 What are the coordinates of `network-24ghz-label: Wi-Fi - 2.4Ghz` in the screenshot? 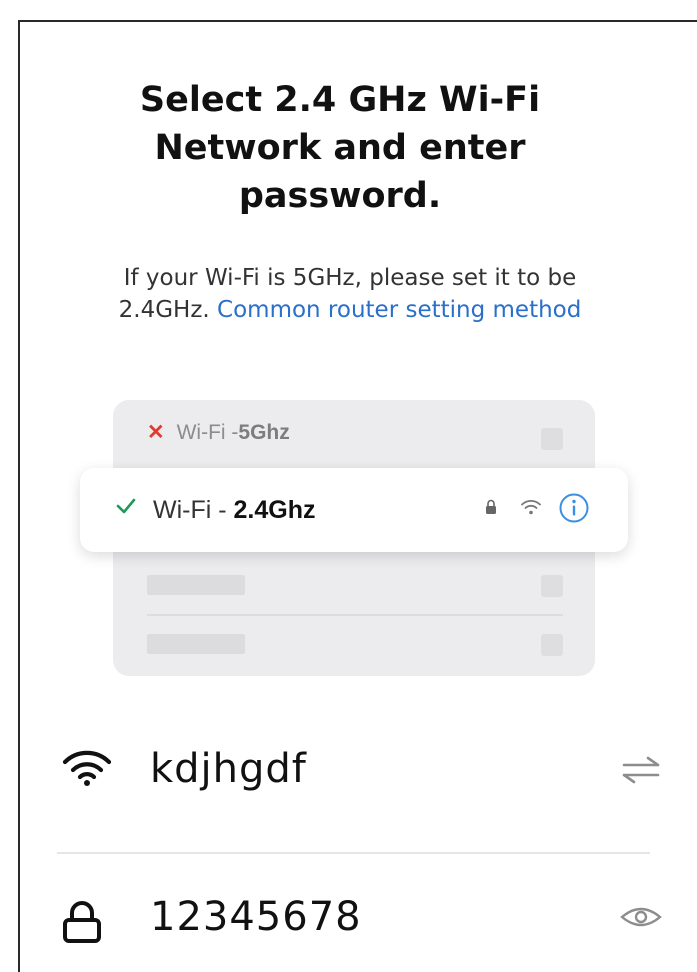 It's located at (234, 510).